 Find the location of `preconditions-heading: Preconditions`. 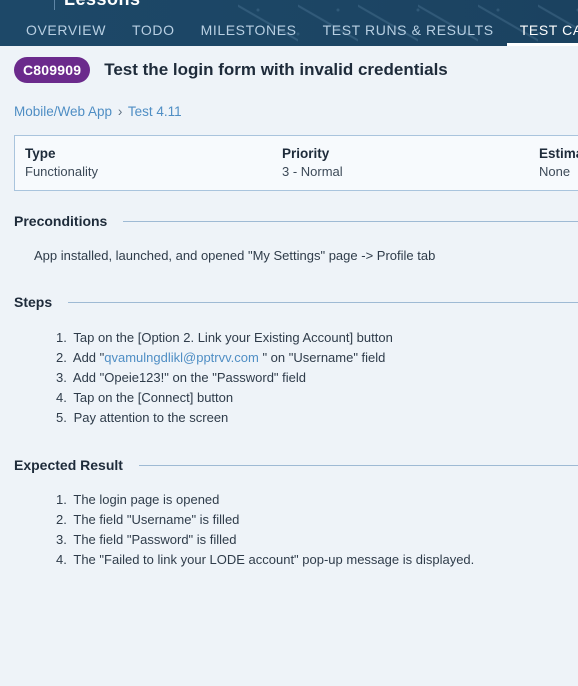

preconditions-heading: Preconditions is located at coordinates (296, 221).